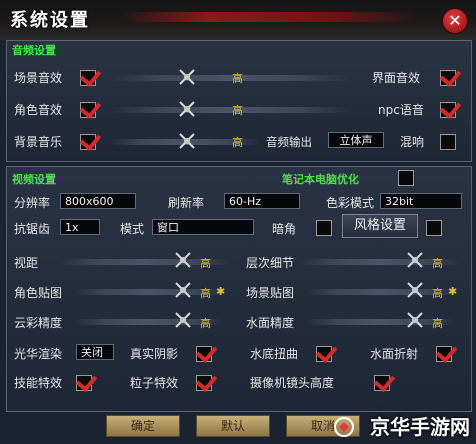 This screenshot has width=476, height=444. I want to click on char-sound-slider-track, so click(230, 110).